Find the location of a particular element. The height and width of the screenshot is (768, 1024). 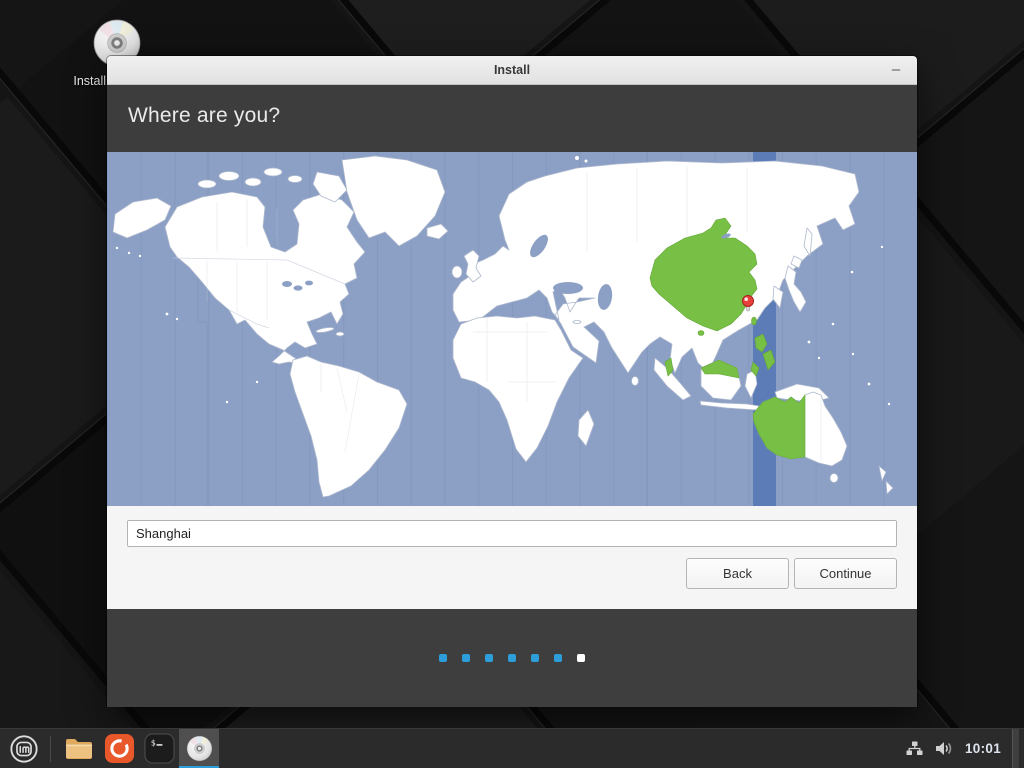

window-titlebar: Install – is located at coordinates (512, 70).